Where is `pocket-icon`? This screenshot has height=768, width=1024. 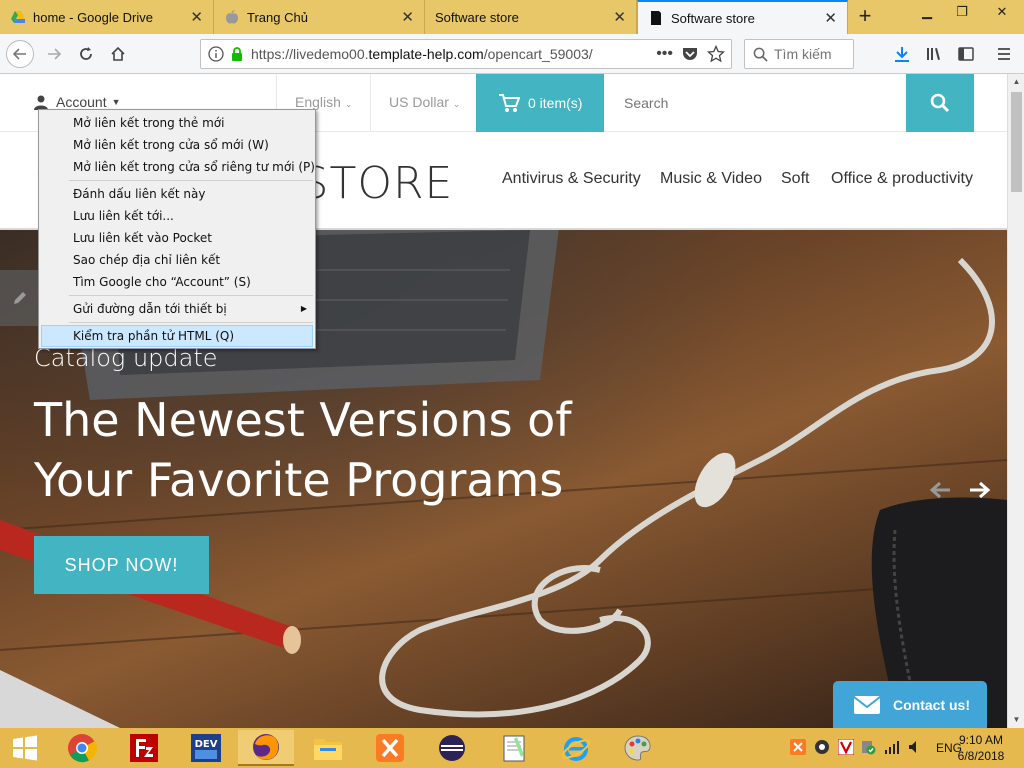 pocket-icon is located at coordinates (690, 54).